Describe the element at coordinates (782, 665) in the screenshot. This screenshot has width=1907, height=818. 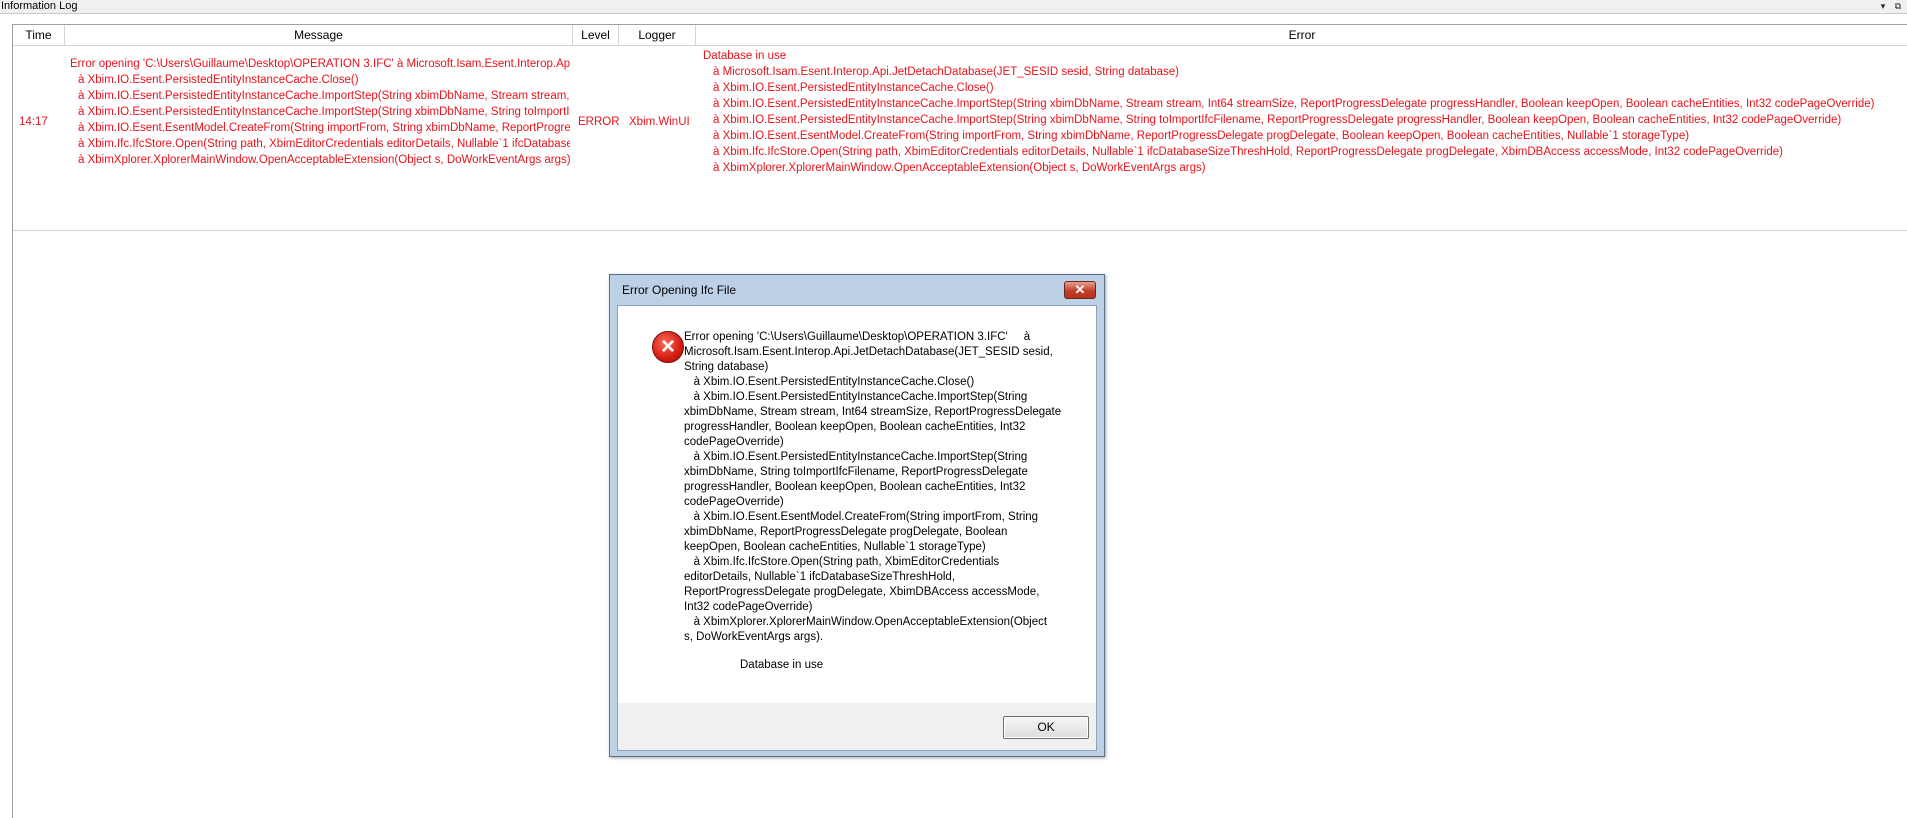
I see `dialog-sub-message: Database in use` at that location.